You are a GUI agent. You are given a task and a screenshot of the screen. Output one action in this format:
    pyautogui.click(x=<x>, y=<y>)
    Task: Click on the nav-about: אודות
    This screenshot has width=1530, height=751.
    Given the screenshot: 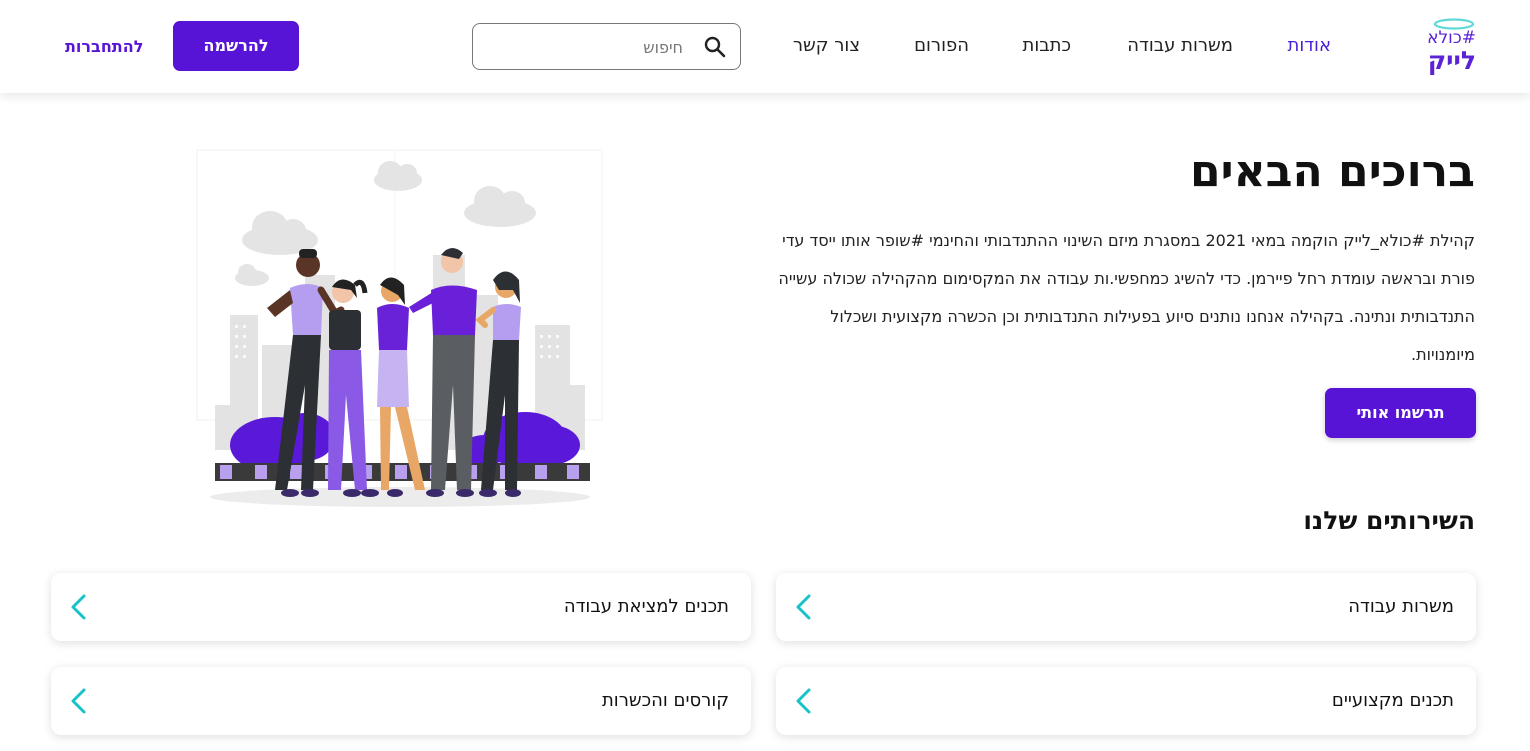 What is the action you would take?
    pyautogui.click(x=1310, y=45)
    